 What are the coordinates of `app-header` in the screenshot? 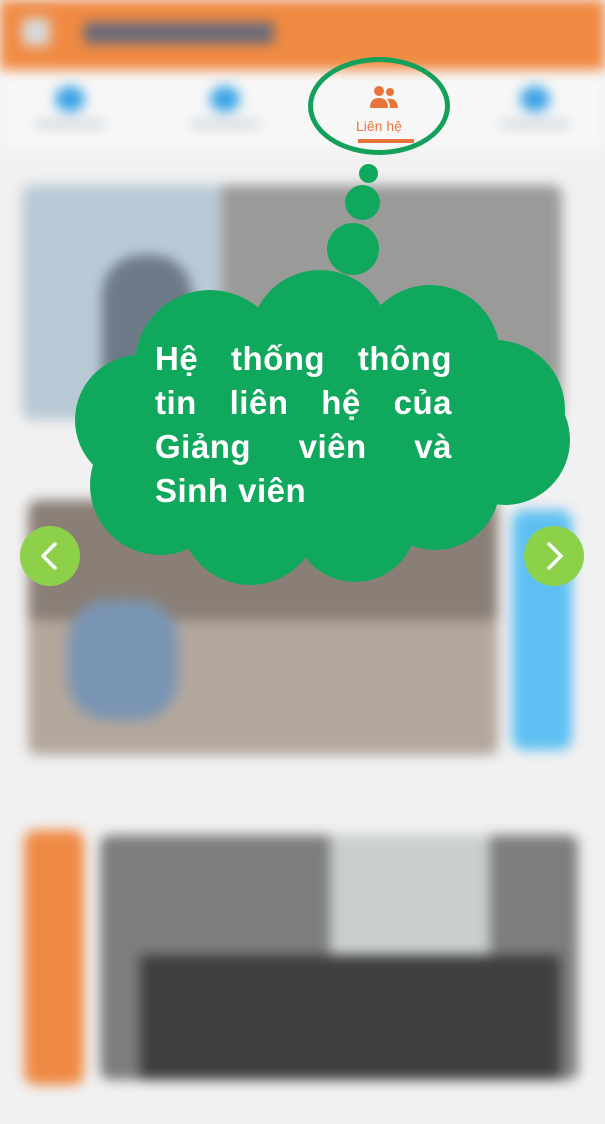 It's located at (302, 35).